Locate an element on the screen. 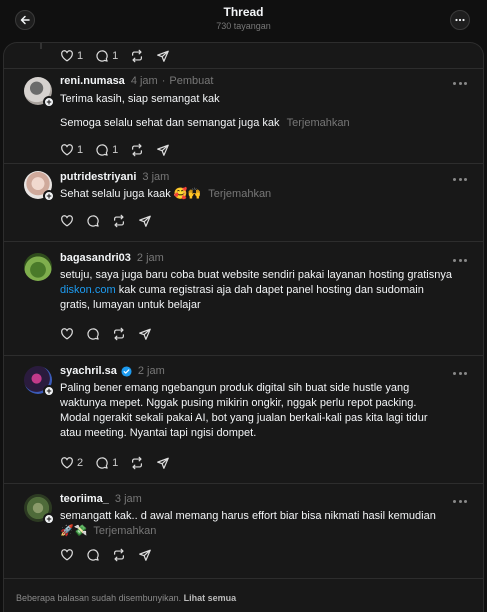  more-icon is located at coordinates (460, 20).